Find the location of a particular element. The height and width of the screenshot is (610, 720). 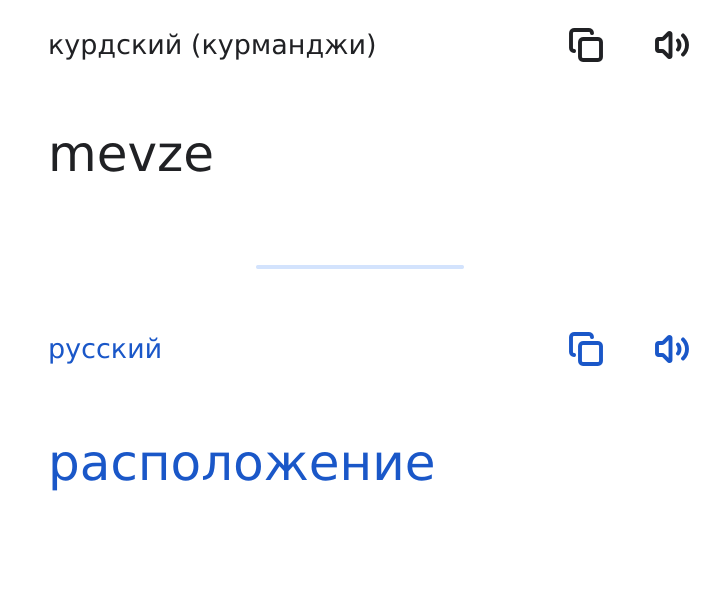

language-label: русский is located at coordinates (283, 349).